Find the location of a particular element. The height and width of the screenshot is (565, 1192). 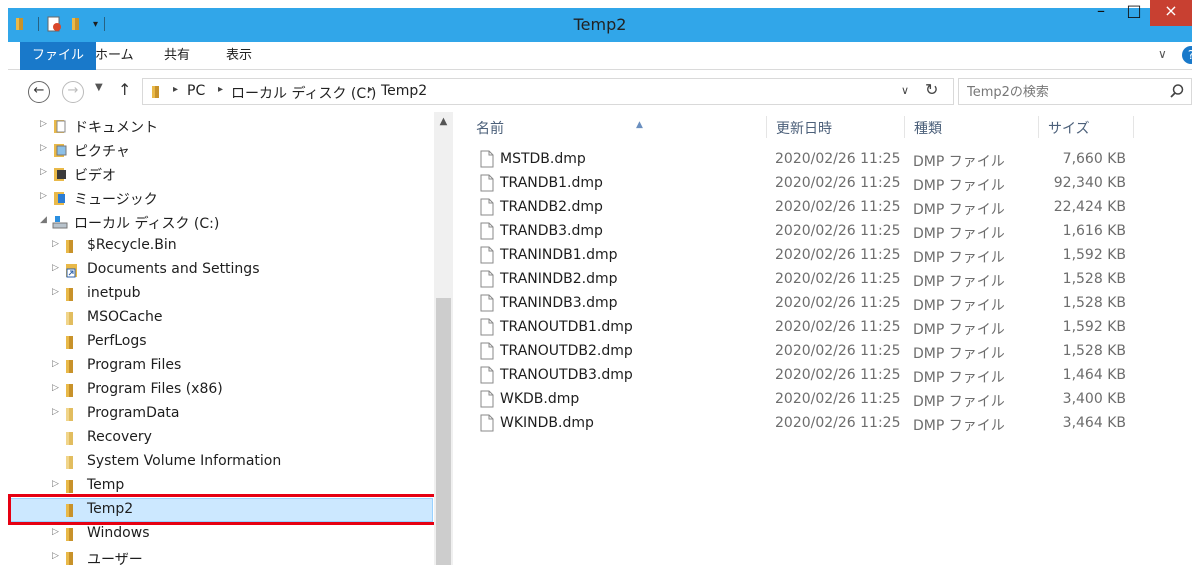

address-dropdown-icon: ∨ is located at coordinates (905, 90).